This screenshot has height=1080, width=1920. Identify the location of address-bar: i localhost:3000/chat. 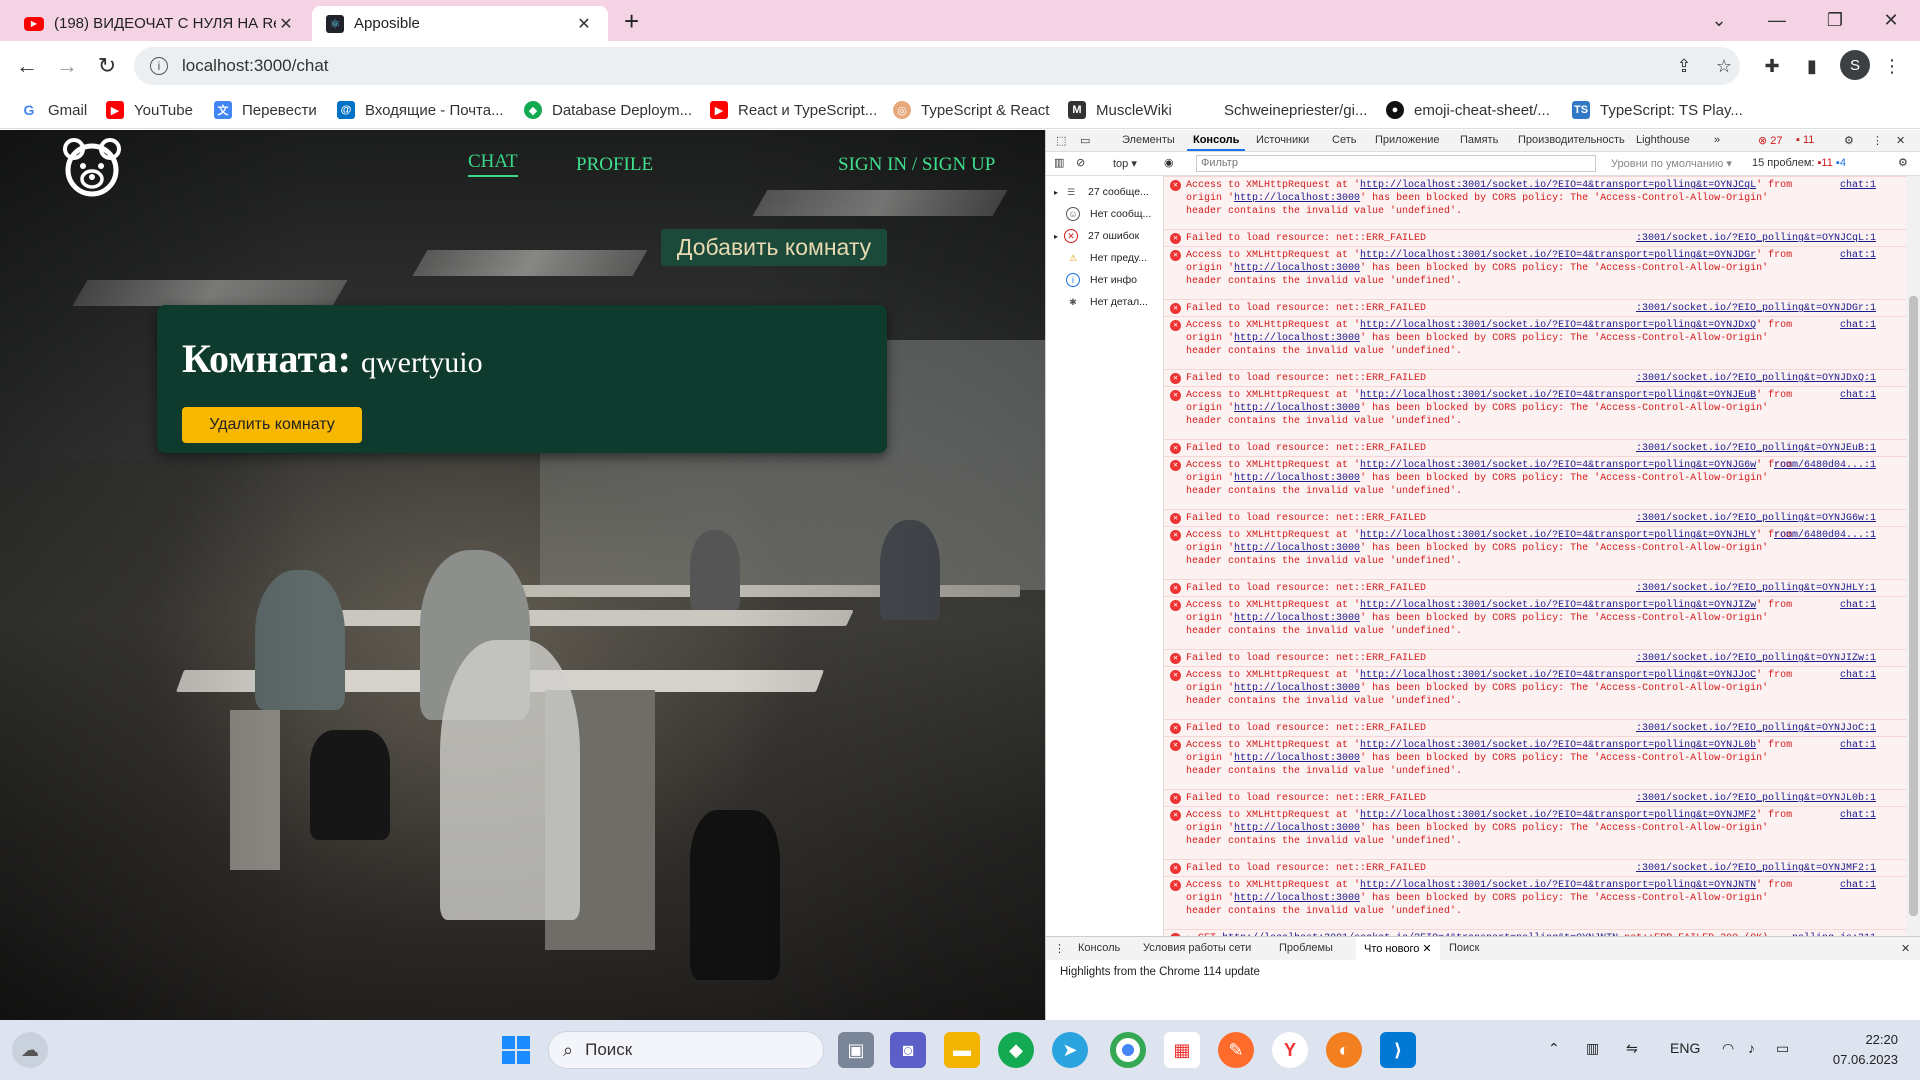
(937, 66).